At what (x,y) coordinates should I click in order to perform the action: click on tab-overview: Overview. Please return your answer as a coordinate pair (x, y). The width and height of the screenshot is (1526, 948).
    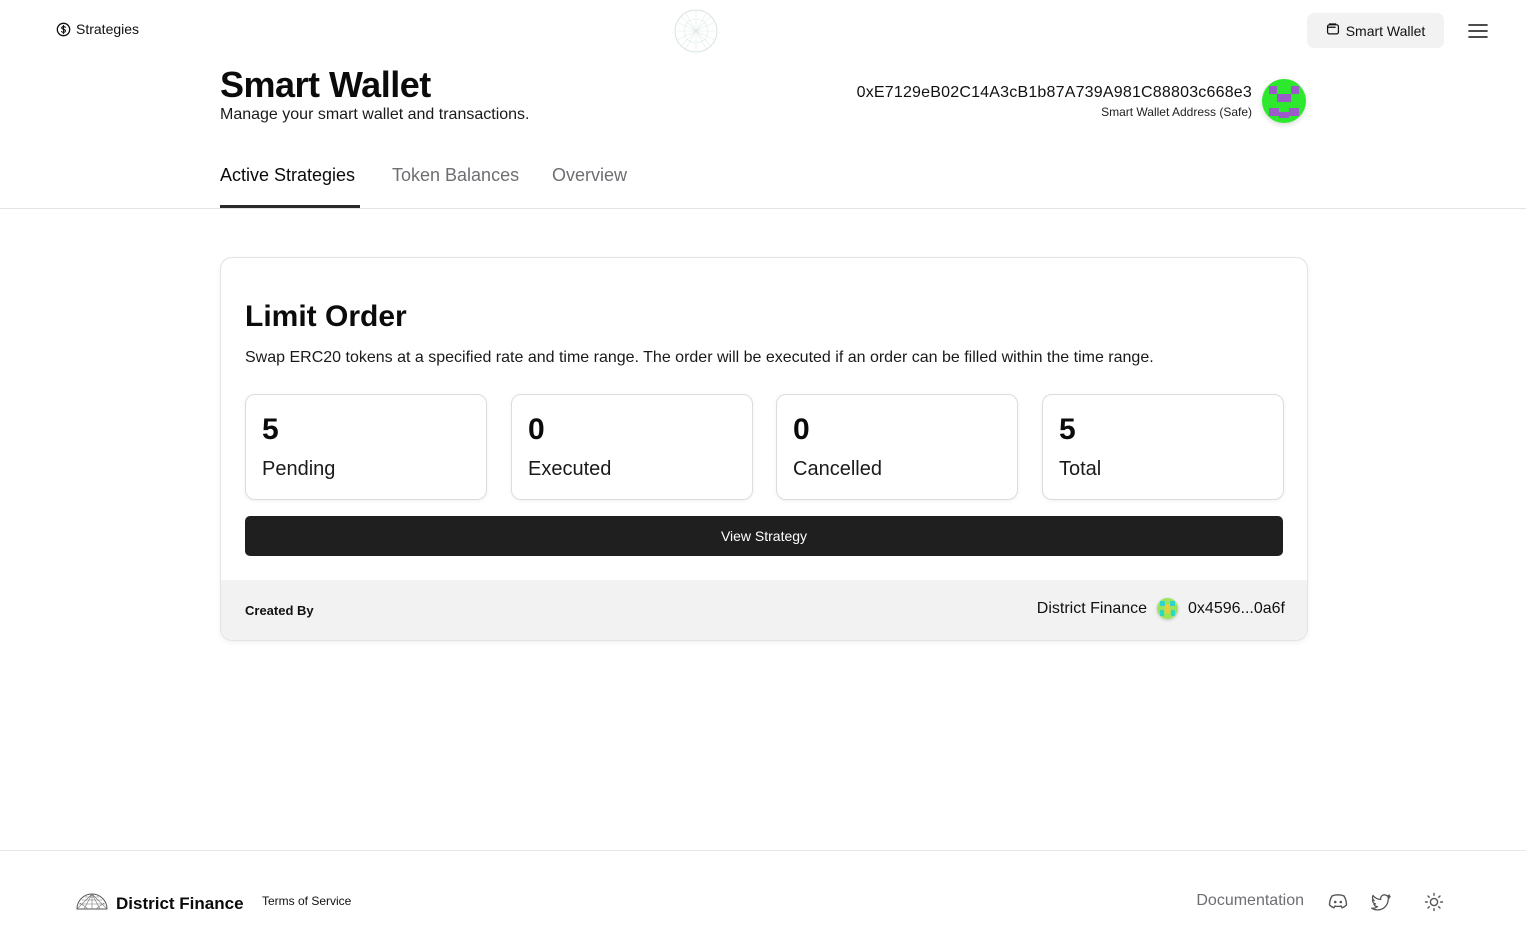
    Looking at the image, I should click on (589, 184).